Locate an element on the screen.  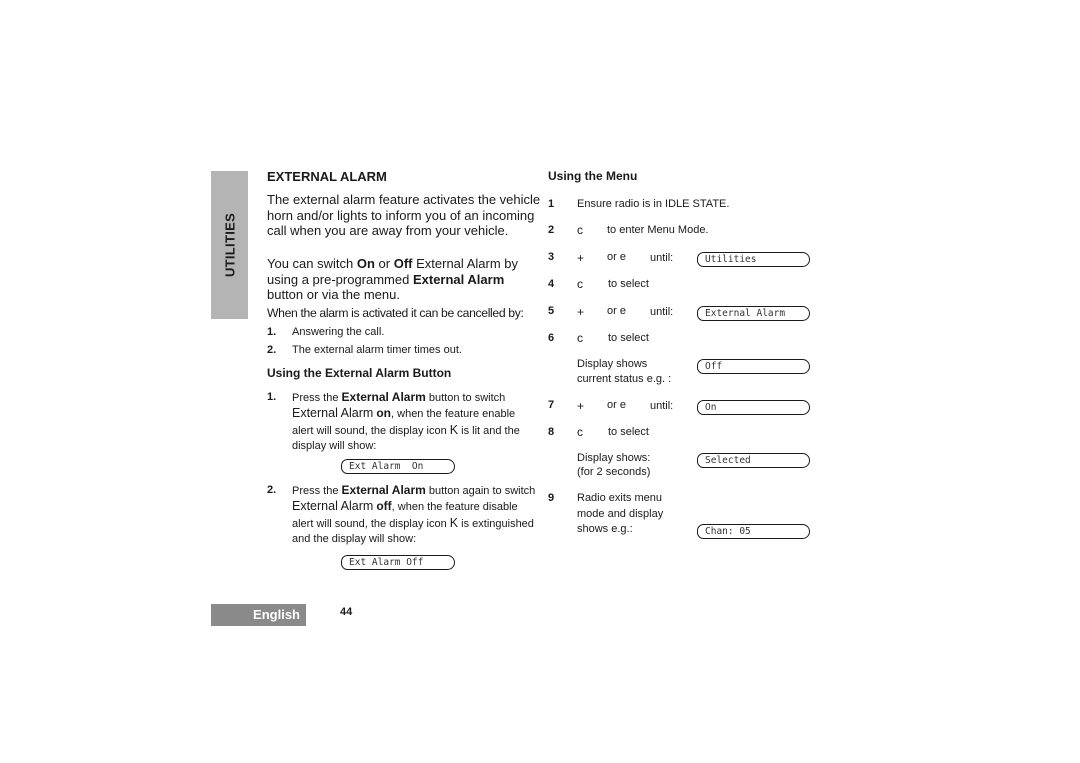
step-number: 6 is located at coordinates (551, 338).